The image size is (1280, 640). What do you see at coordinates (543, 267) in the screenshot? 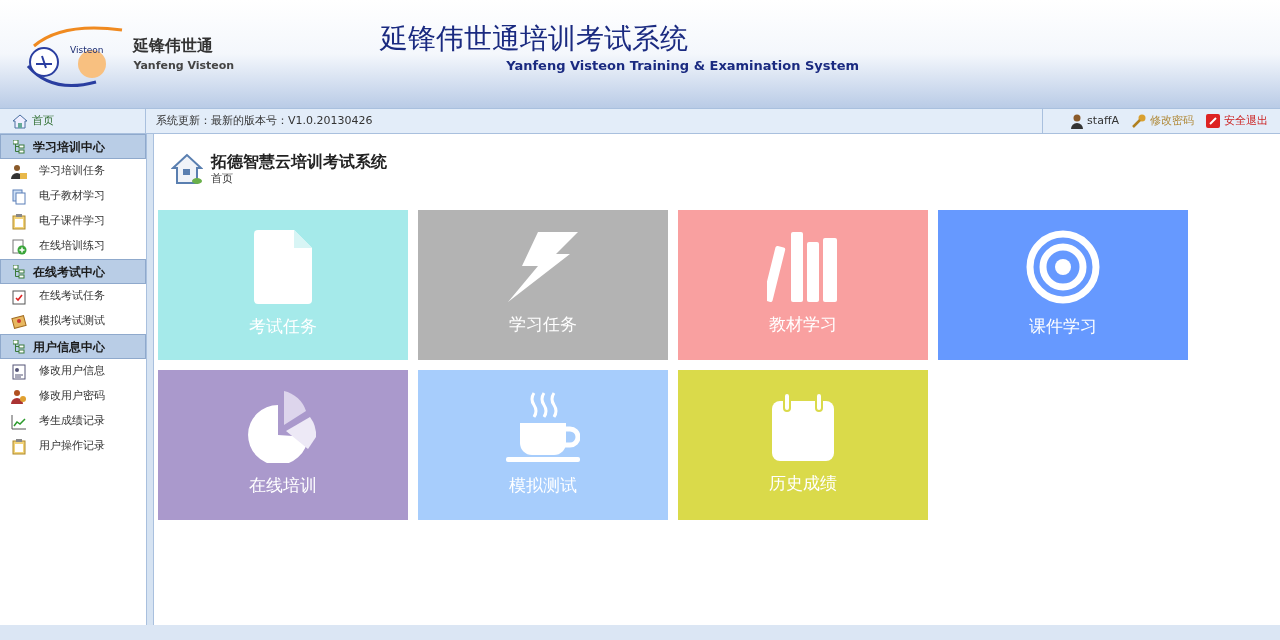
I see `lightning-icon` at bounding box center [543, 267].